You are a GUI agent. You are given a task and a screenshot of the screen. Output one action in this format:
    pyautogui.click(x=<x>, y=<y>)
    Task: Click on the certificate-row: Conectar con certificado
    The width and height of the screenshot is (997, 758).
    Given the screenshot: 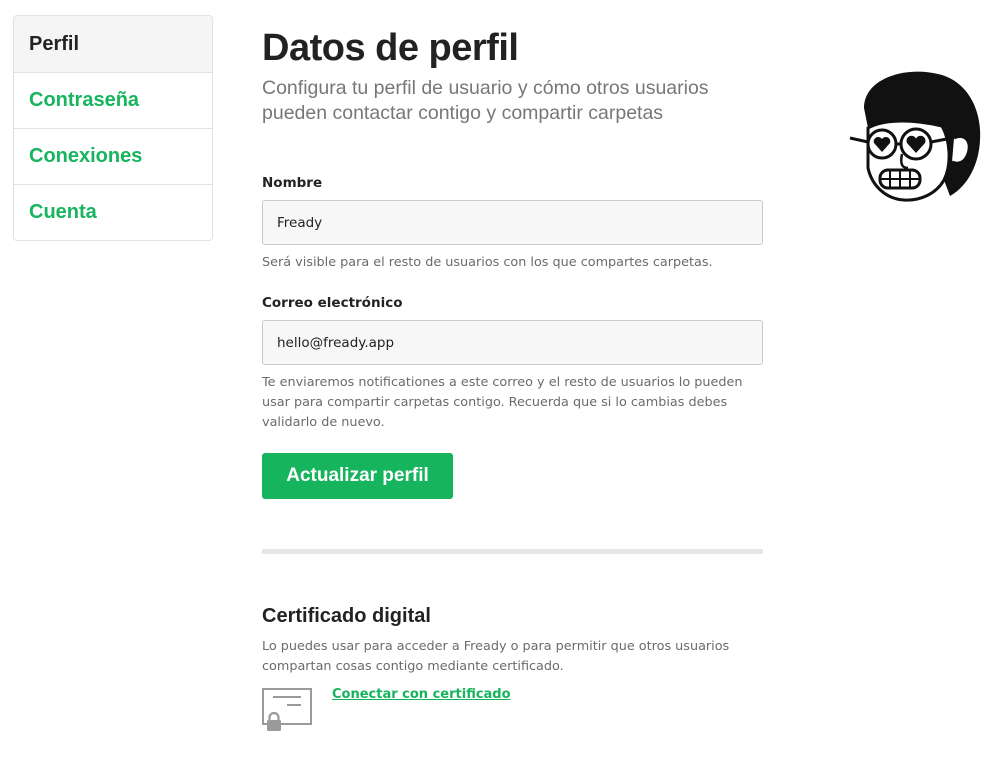 What is the action you would take?
    pyautogui.click(x=513, y=710)
    